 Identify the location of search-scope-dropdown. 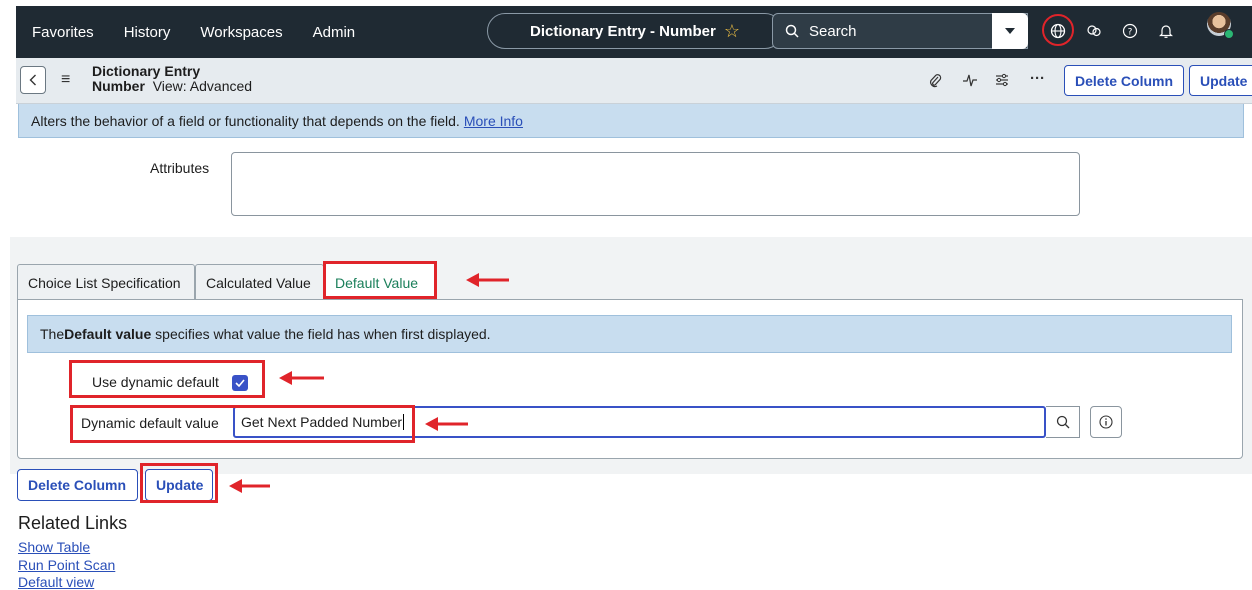
(1010, 31).